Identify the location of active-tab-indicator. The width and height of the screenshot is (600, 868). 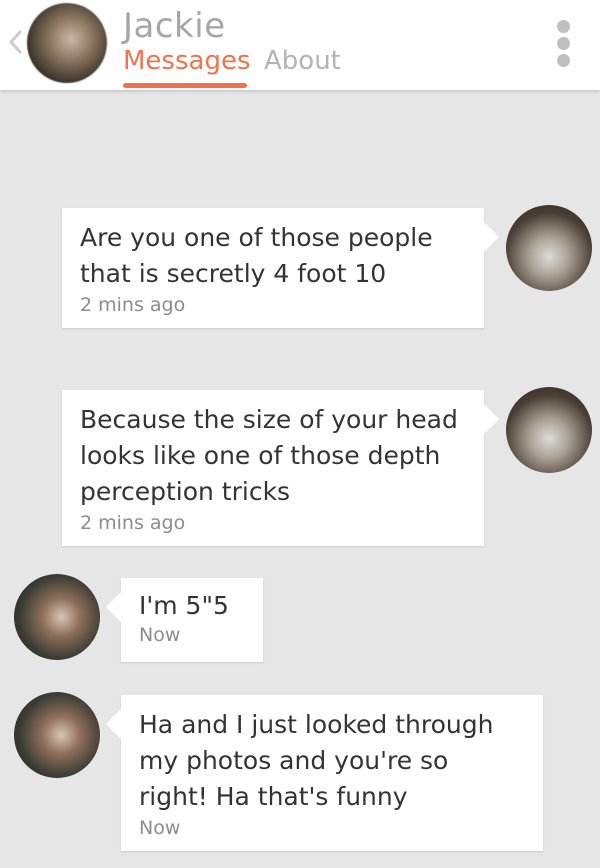
(185, 85).